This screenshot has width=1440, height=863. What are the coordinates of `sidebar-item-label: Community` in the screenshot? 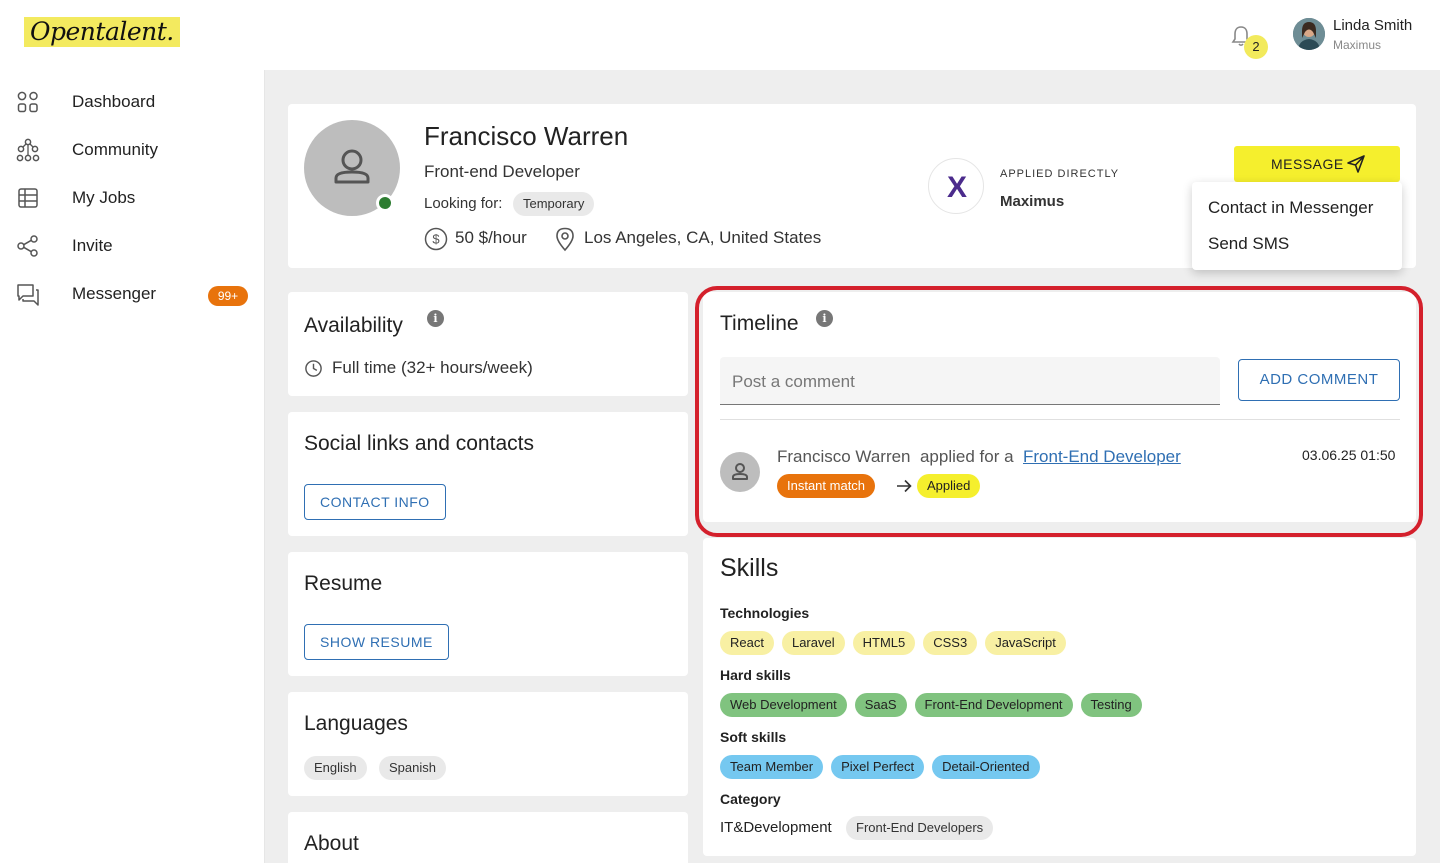 It's located at (115, 149).